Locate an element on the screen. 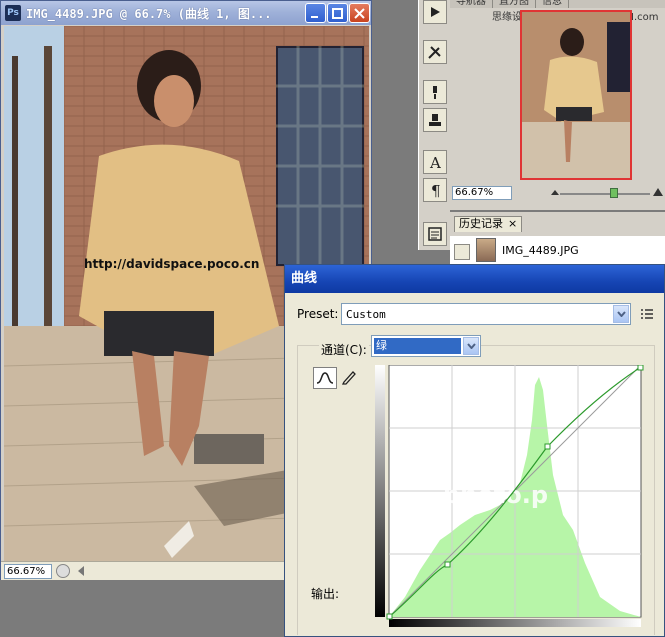 The image size is (665, 637). panel-menu-icon is located at coordinates (647, 314).